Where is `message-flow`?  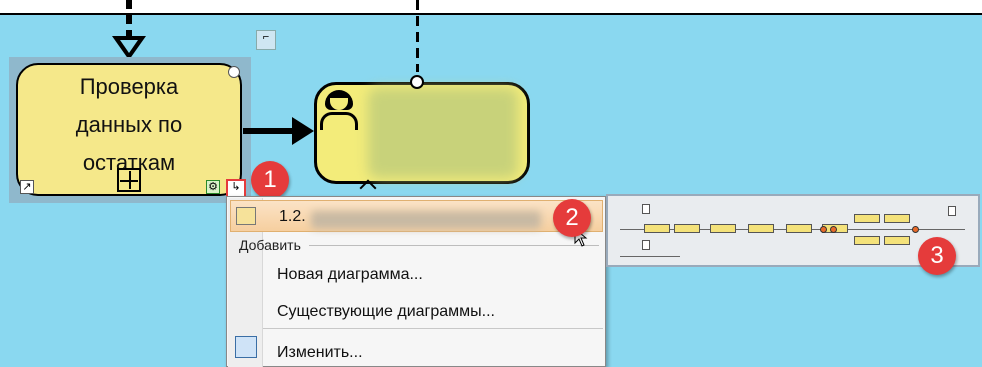 message-flow is located at coordinates (417, 36).